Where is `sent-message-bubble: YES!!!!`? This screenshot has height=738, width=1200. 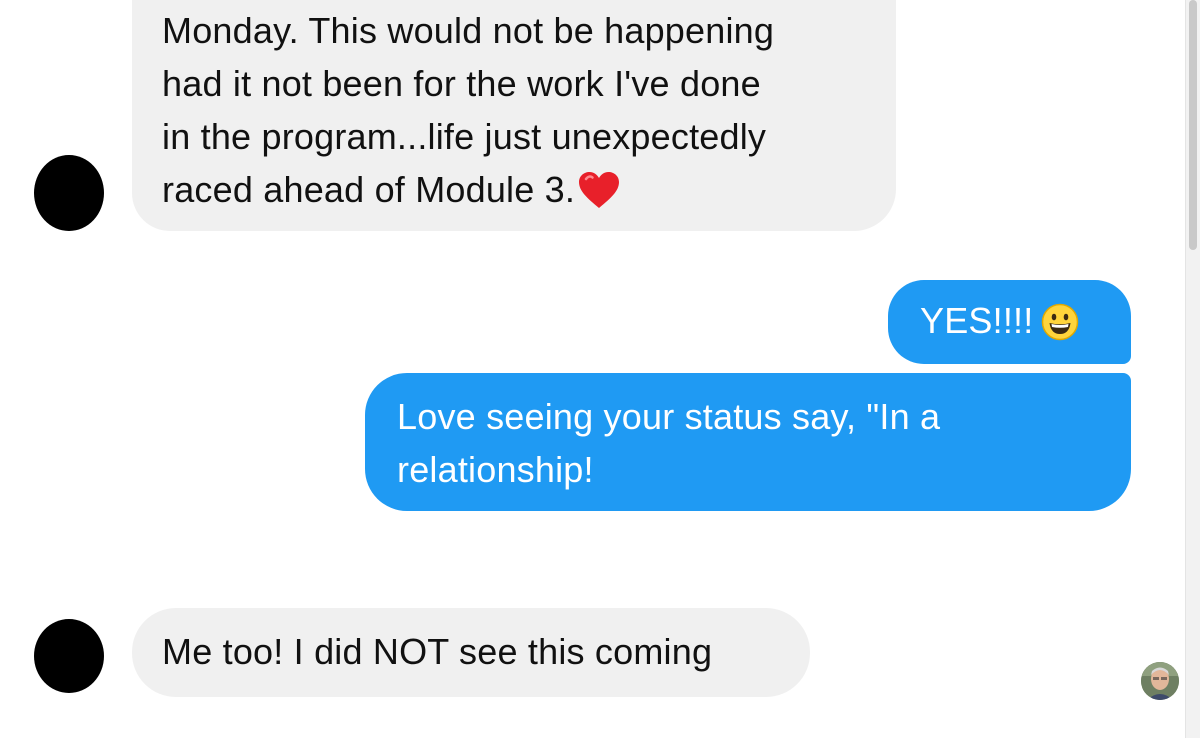 sent-message-bubble: YES!!!! is located at coordinates (1009, 322).